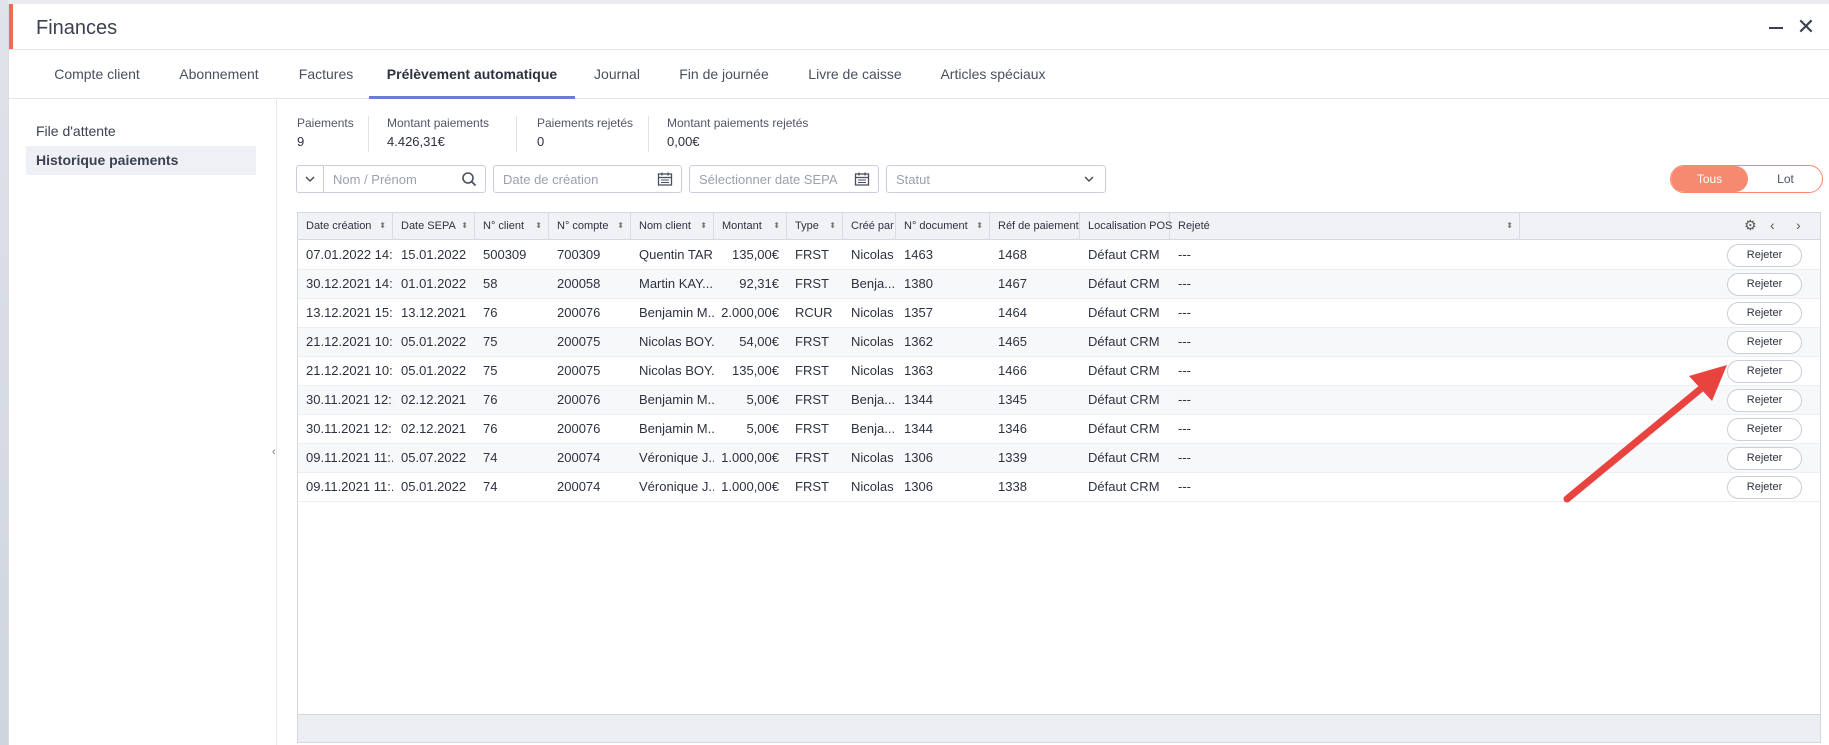  I want to click on table-cell: 76, so click(490, 428).